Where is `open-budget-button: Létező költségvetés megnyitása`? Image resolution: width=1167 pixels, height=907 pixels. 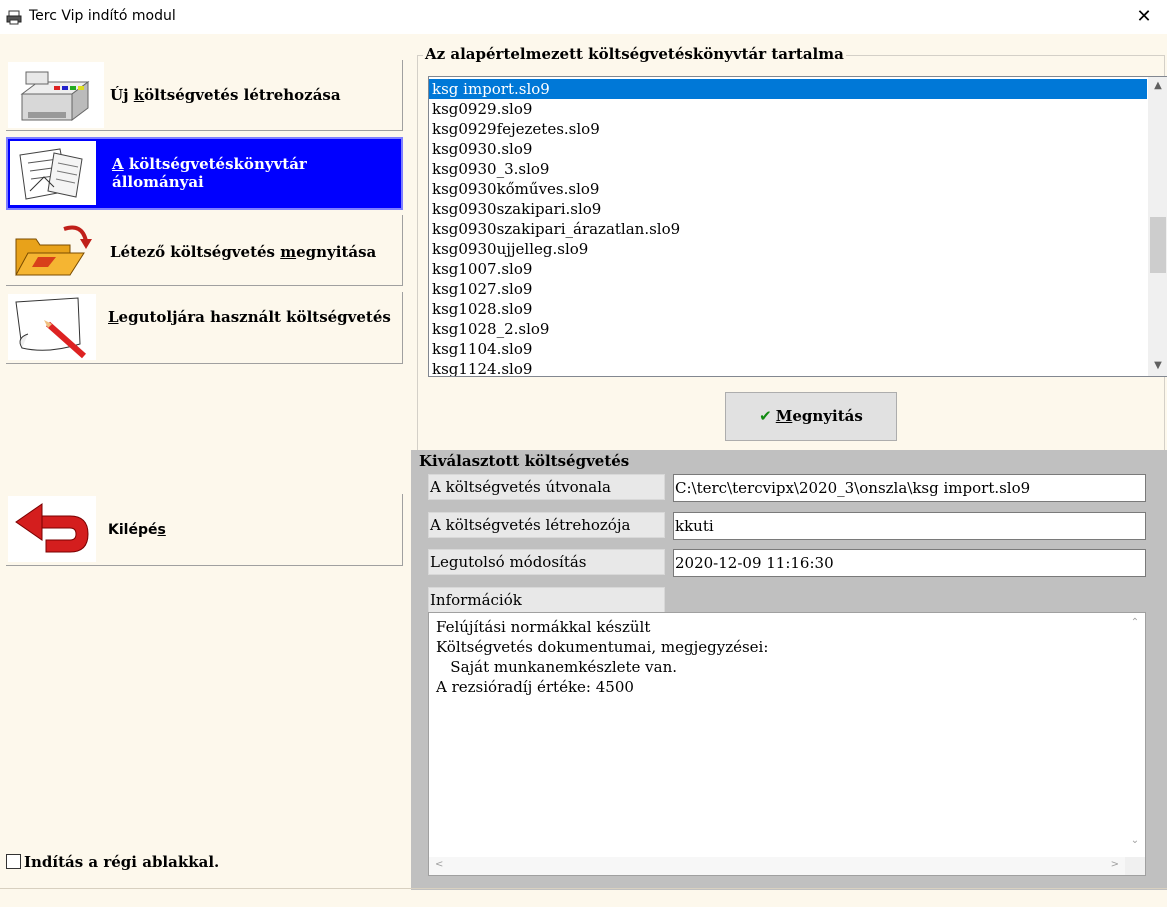 open-budget-button: Létező költségvetés megnyitása is located at coordinates (204, 250).